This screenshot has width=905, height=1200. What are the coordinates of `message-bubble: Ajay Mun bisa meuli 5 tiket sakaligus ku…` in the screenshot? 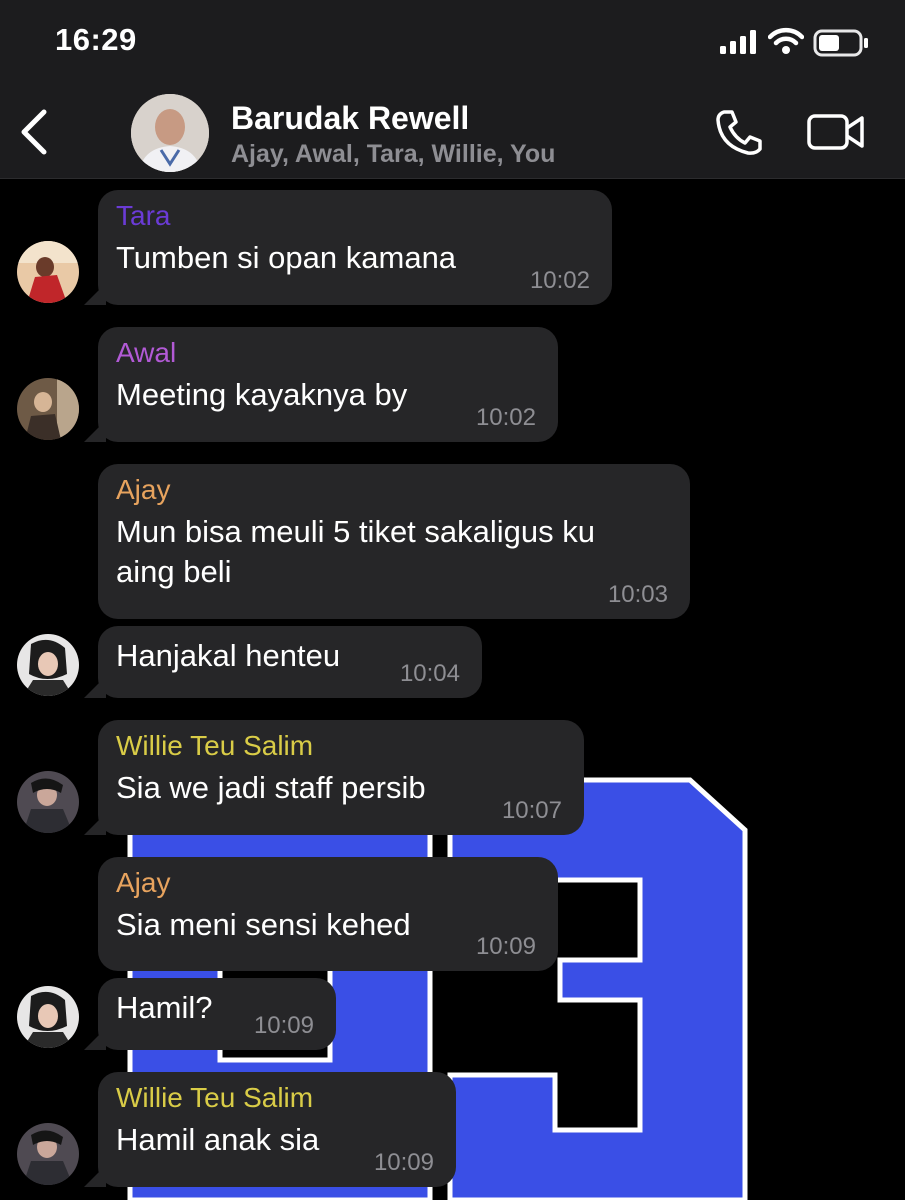 It's located at (394, 541).